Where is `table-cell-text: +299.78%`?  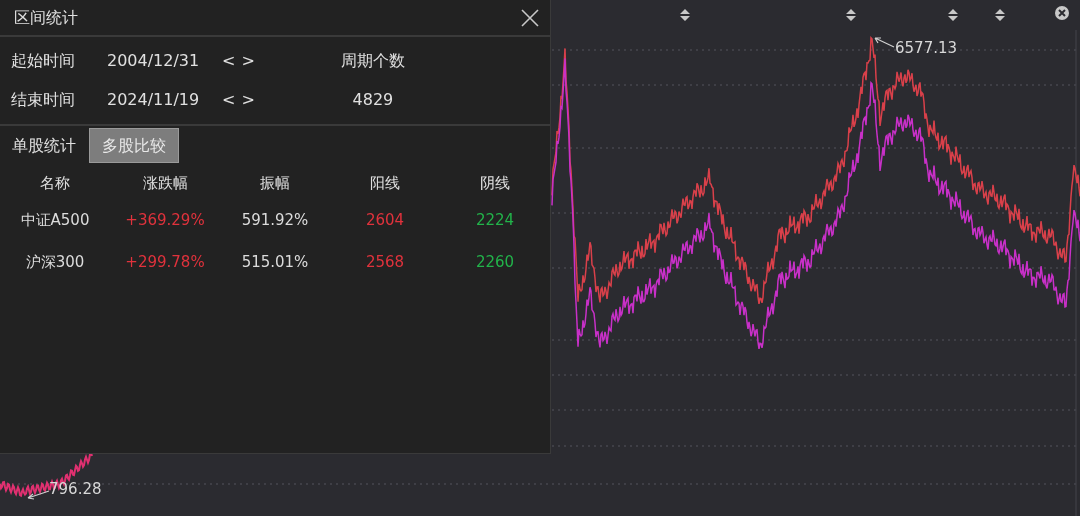
table-cell-text: +299.78% is located at coordinates (165, 262).